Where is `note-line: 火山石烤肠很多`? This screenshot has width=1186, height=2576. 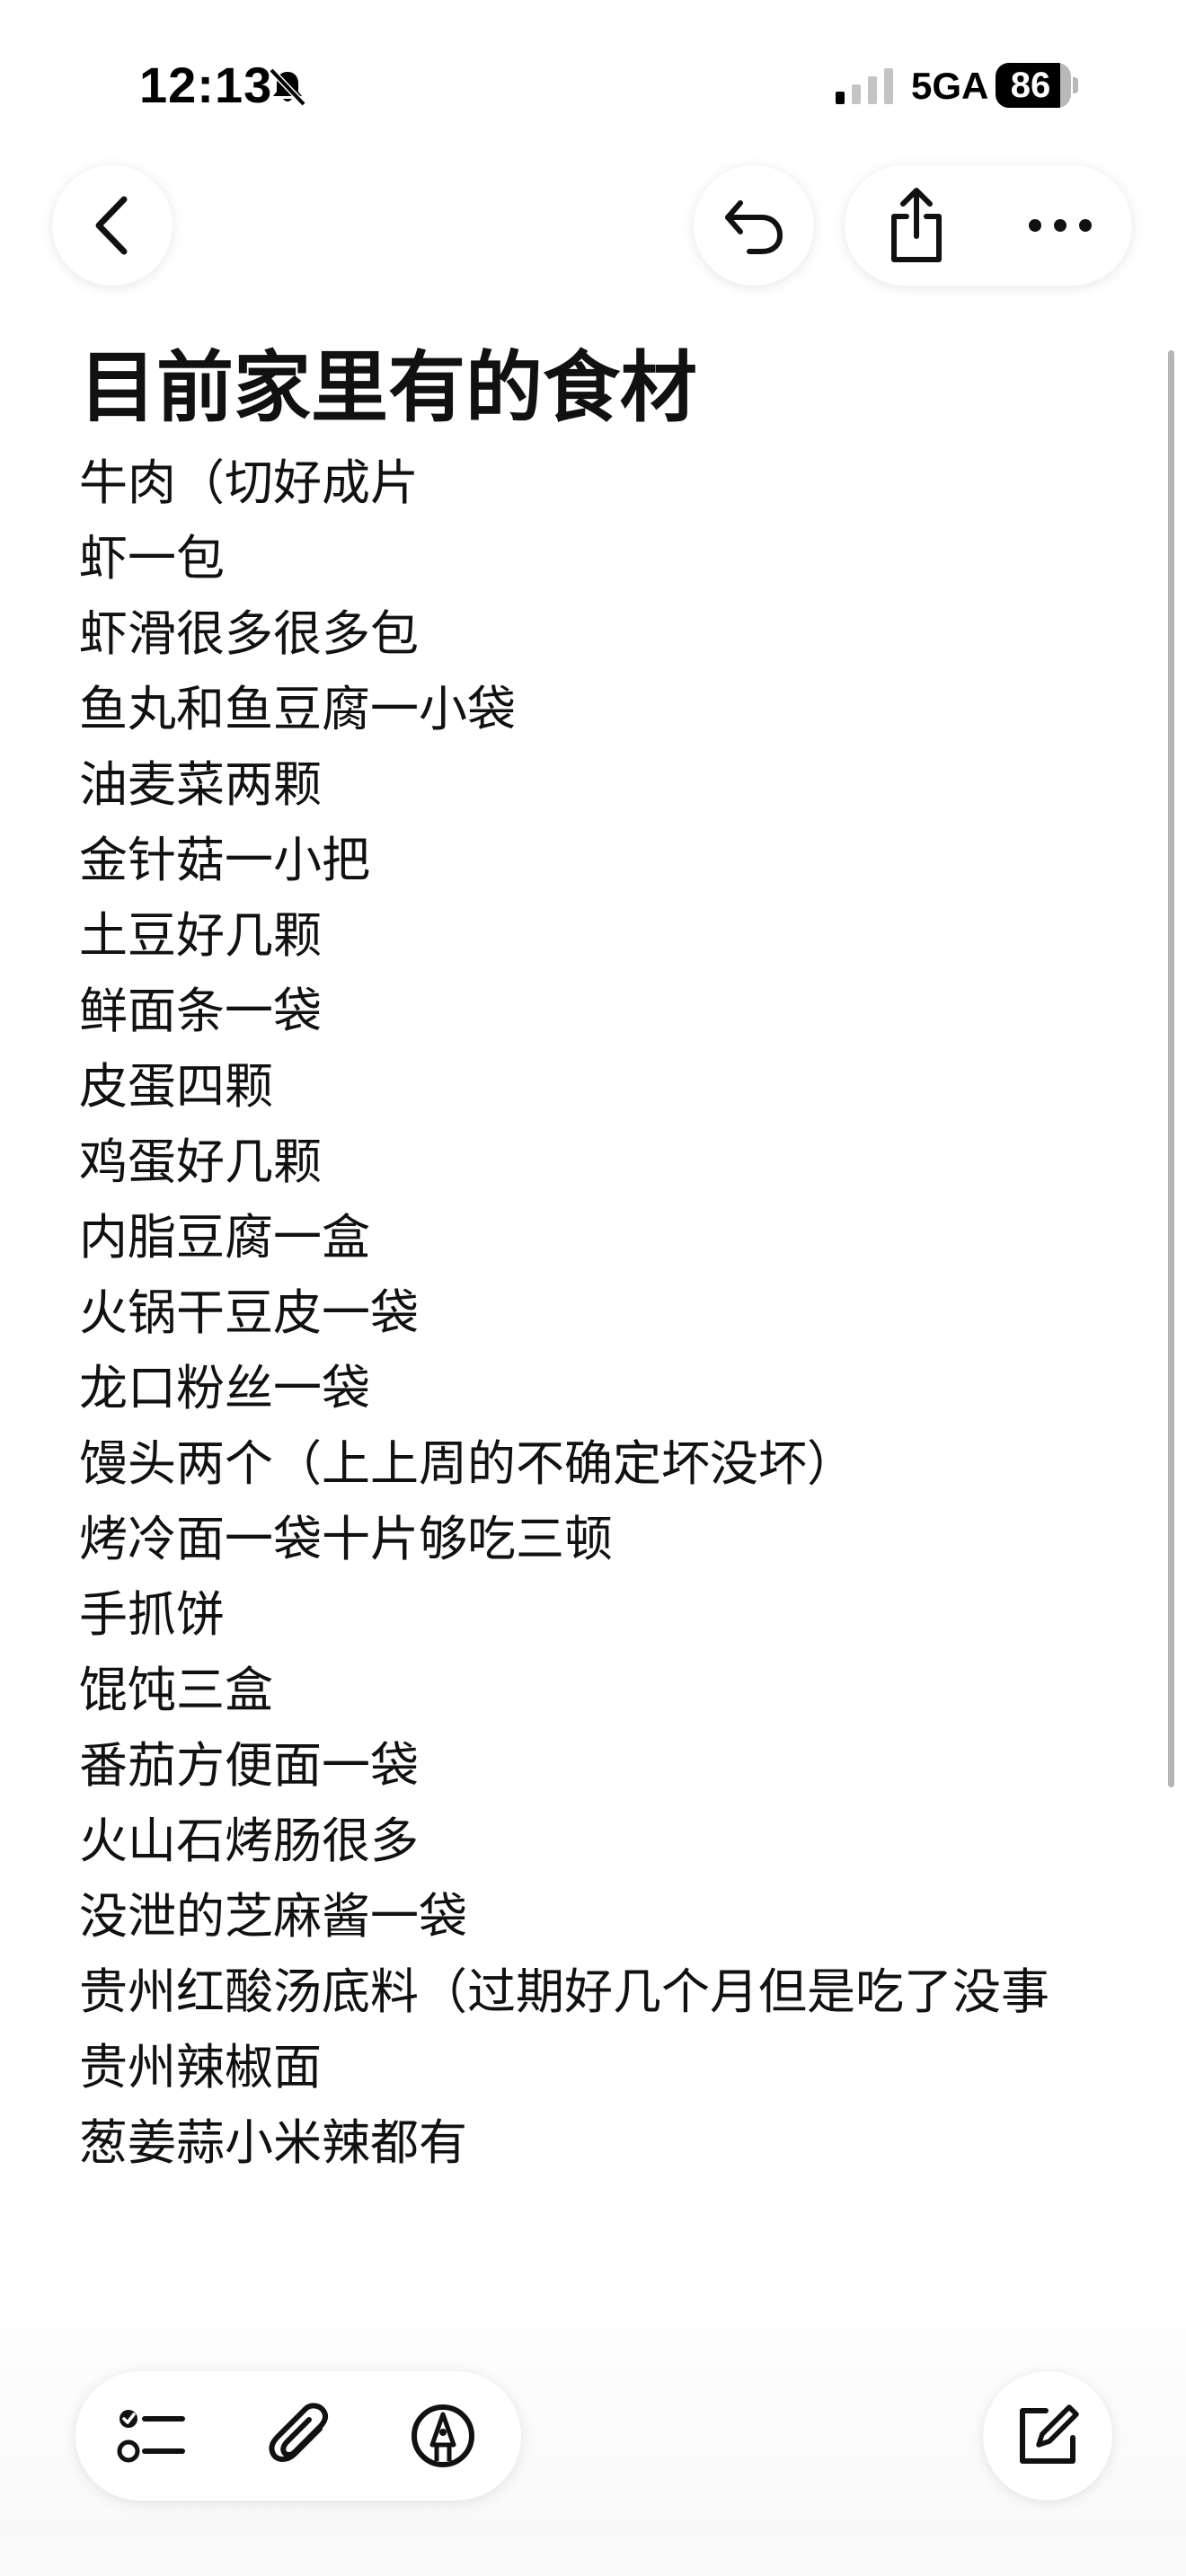 note-line: 火山石烤肠很多 is located at coordinates (600, 1841).